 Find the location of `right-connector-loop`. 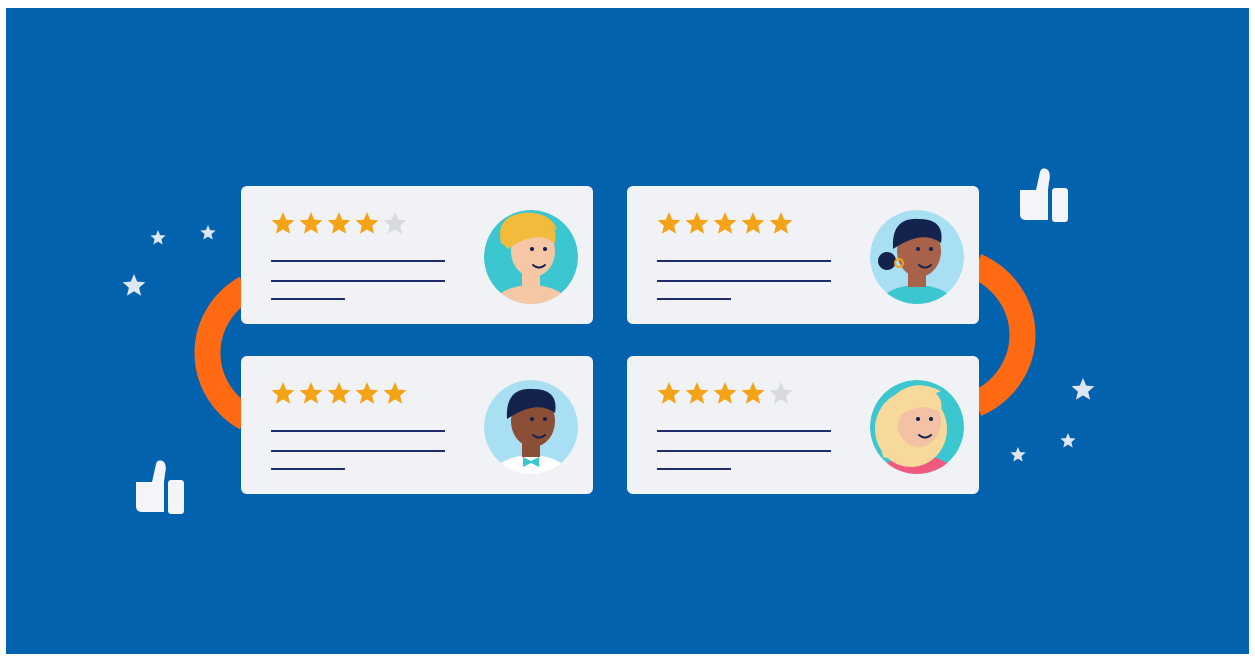

right-connector-loop is located at coordinates (1003, 335).